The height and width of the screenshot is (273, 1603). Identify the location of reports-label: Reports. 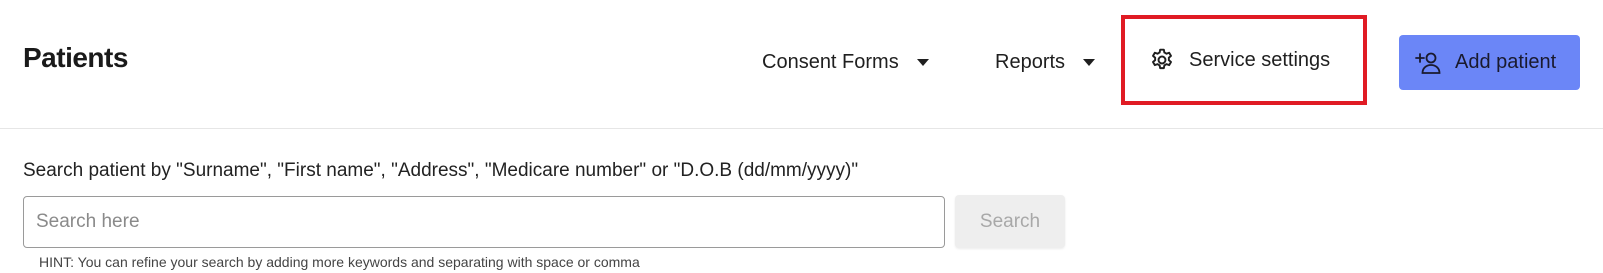
(1030, 61).